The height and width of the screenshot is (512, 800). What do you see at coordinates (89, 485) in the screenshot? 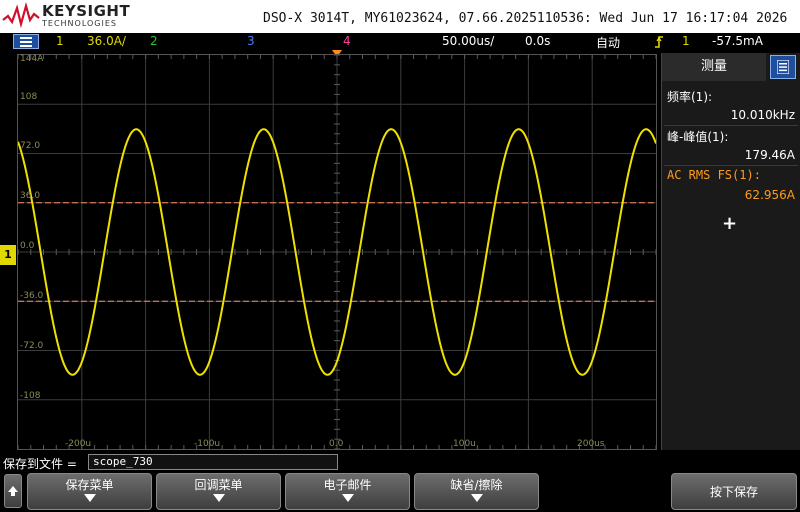
I see `softkey-label: 保存菜单` at bounding box center [89, 485].